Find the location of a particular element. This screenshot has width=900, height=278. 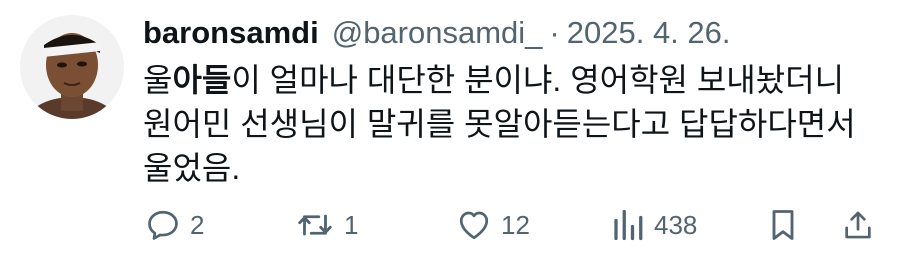

views-icon is located at coordinates (628, 225).